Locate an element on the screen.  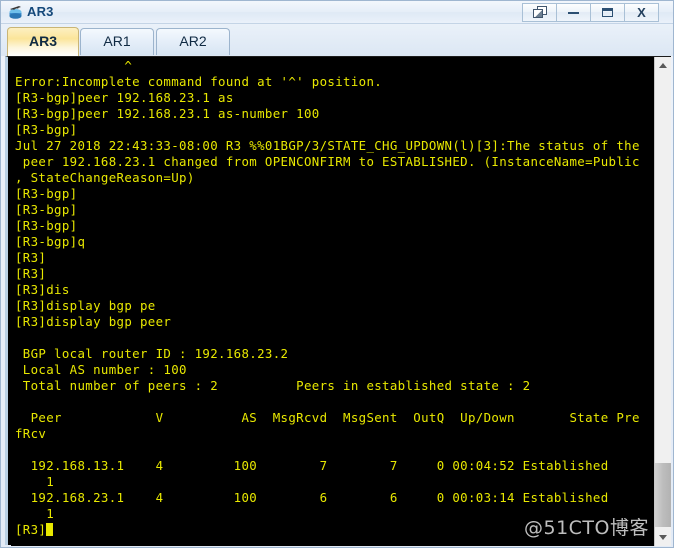
terminal-line: [R3]dis is located at coordinates (42, 289).